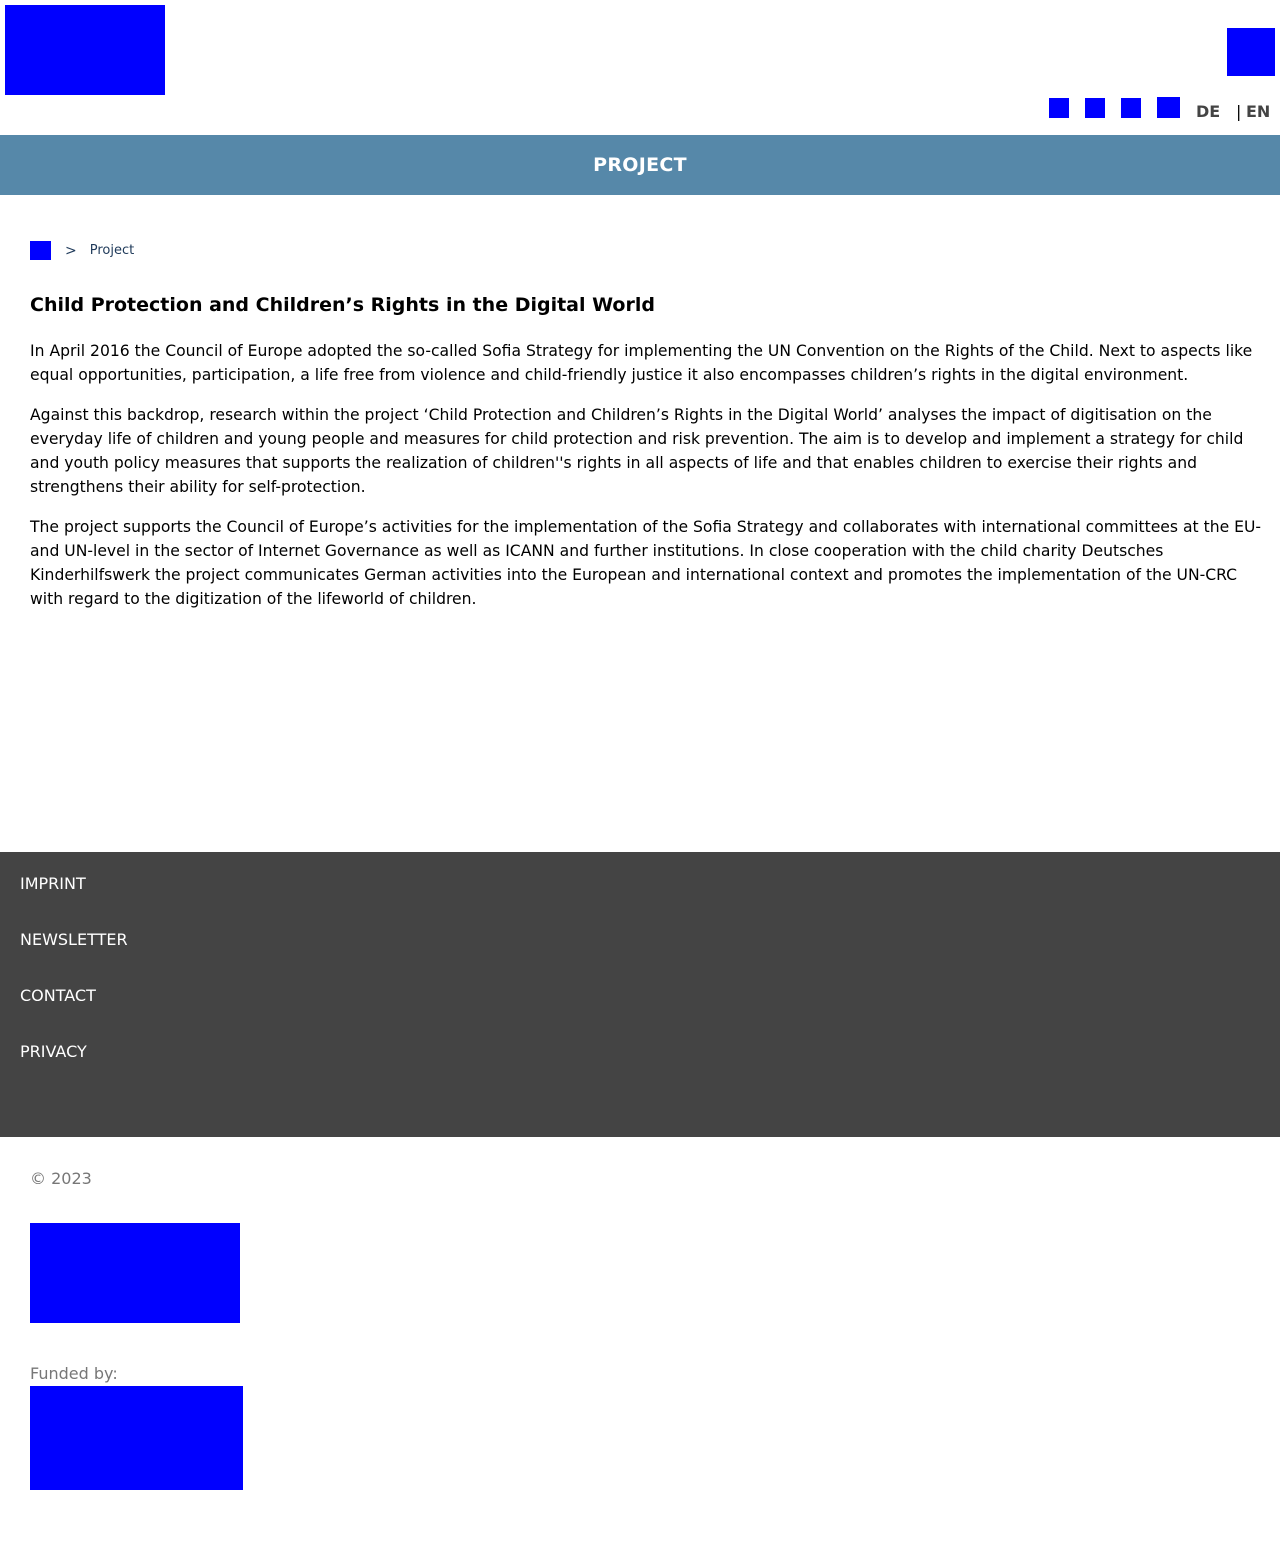 The width and height of the screenshot is (1280, 1547). What do you see at coordinates (74, 940) in the screenshot?
I see `footer-link-newsletter: NEWSLETTER` at bounding box center [74, 940].